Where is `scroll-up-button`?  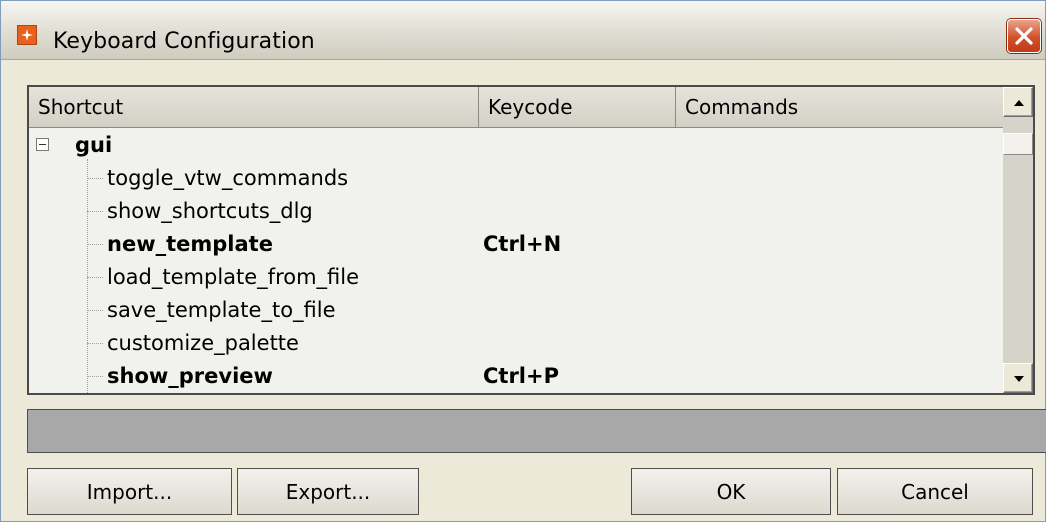 scroll-up-button is located at coordinates (1018, 102).